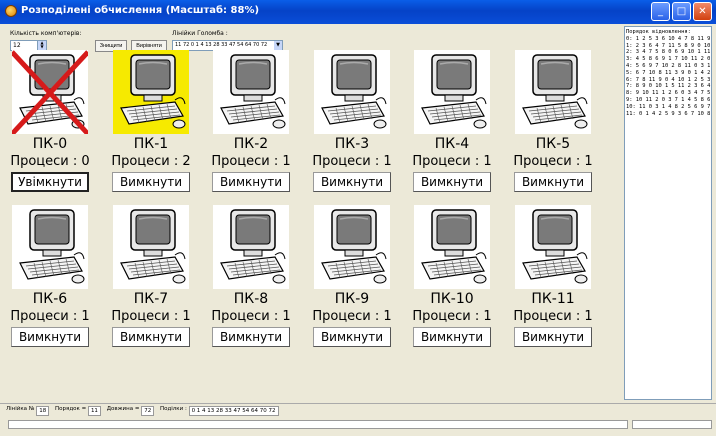 The height and width of the screenshot is (436, 716). What do you see at coordinates (668, 72) in the screenshot?
I see `recovery-order-line: 5: 6 7 10 8 11 3 9 0 1 4 2` at bounding box center [668, 72].